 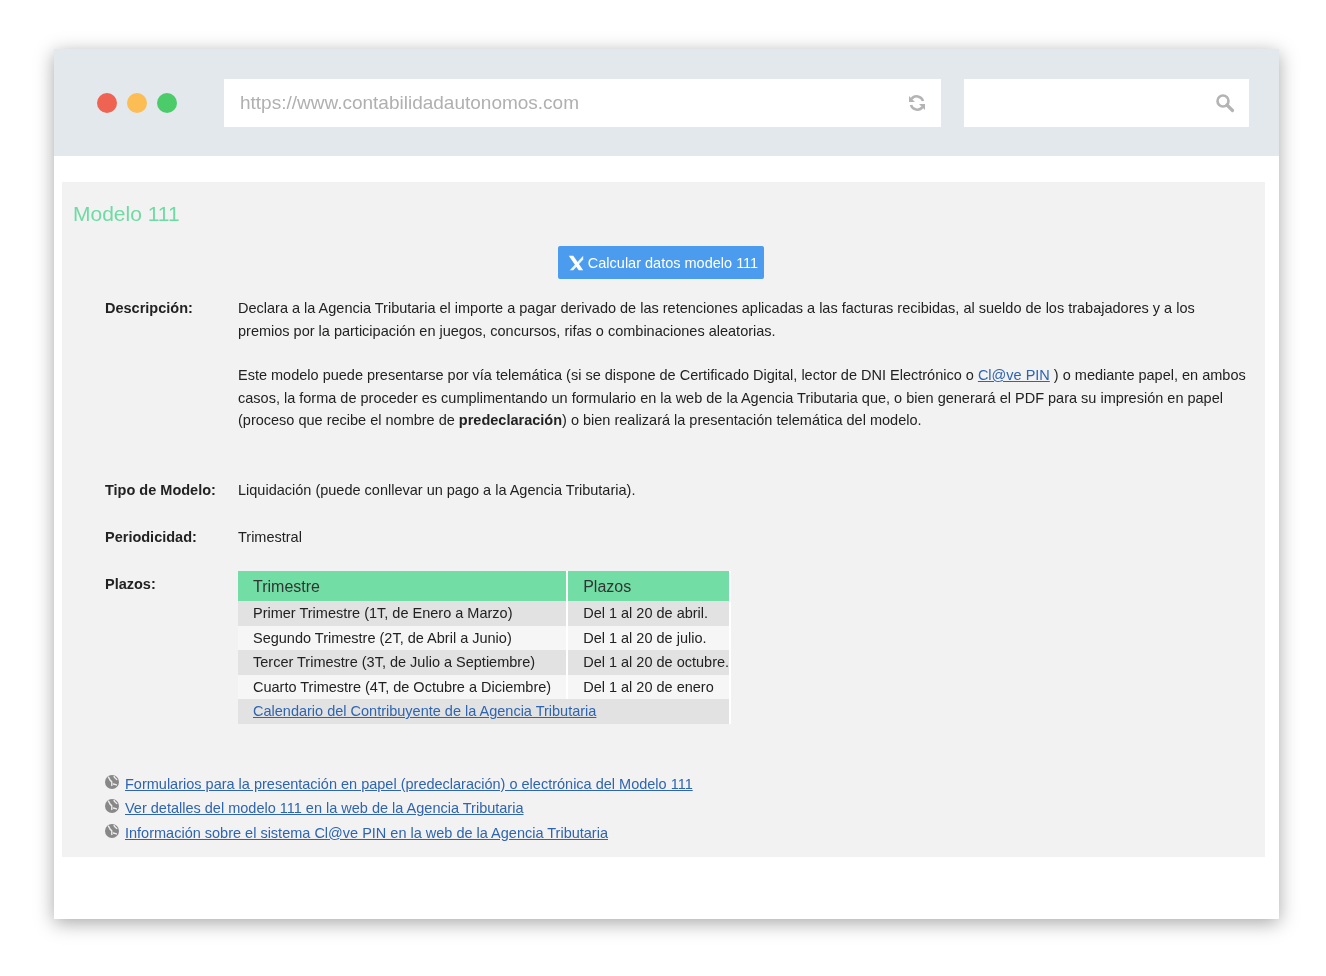 I want to click on search-field, so click(x=1106, y=102).